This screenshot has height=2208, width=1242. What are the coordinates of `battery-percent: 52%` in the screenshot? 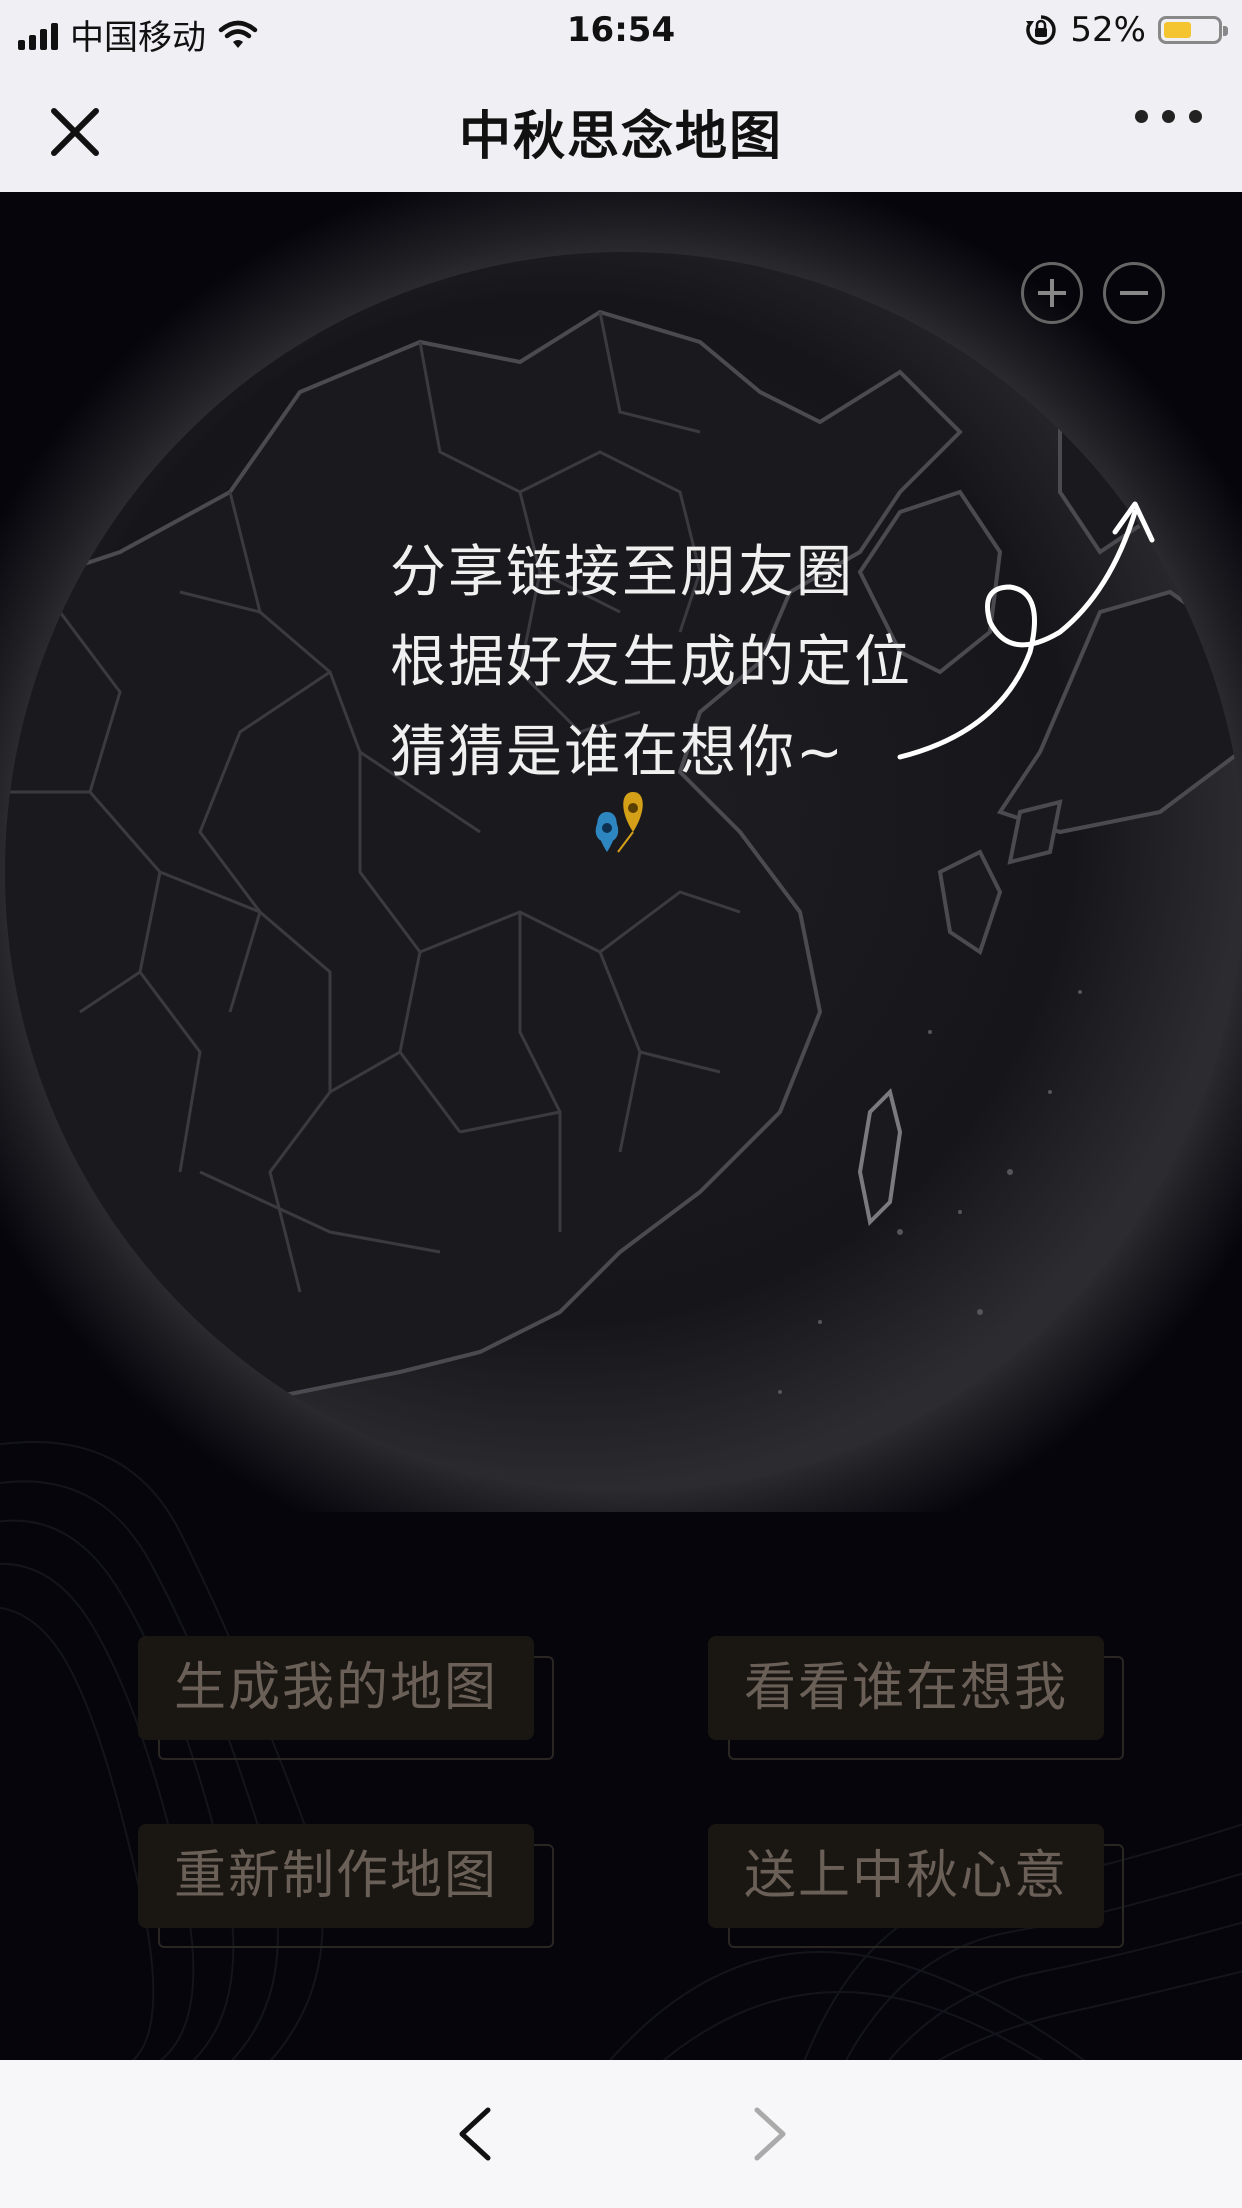 It's located at (1108, 30).